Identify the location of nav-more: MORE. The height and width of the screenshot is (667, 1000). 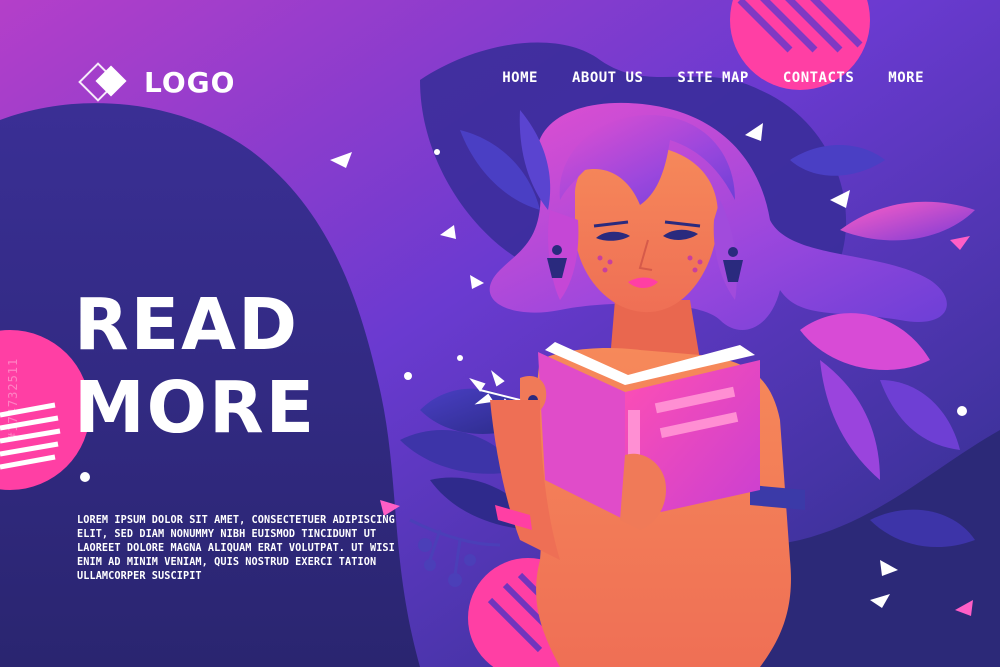
(906, 78).